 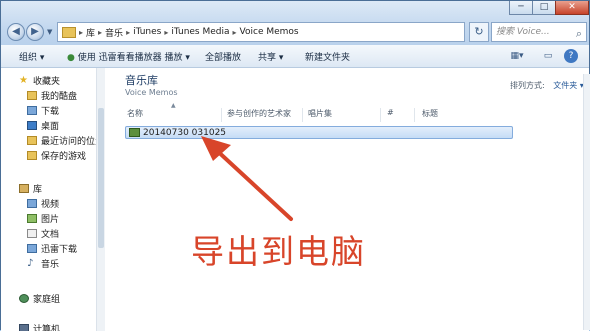 I want to click on nav-label: 音乐, so click(x=50, y=263).